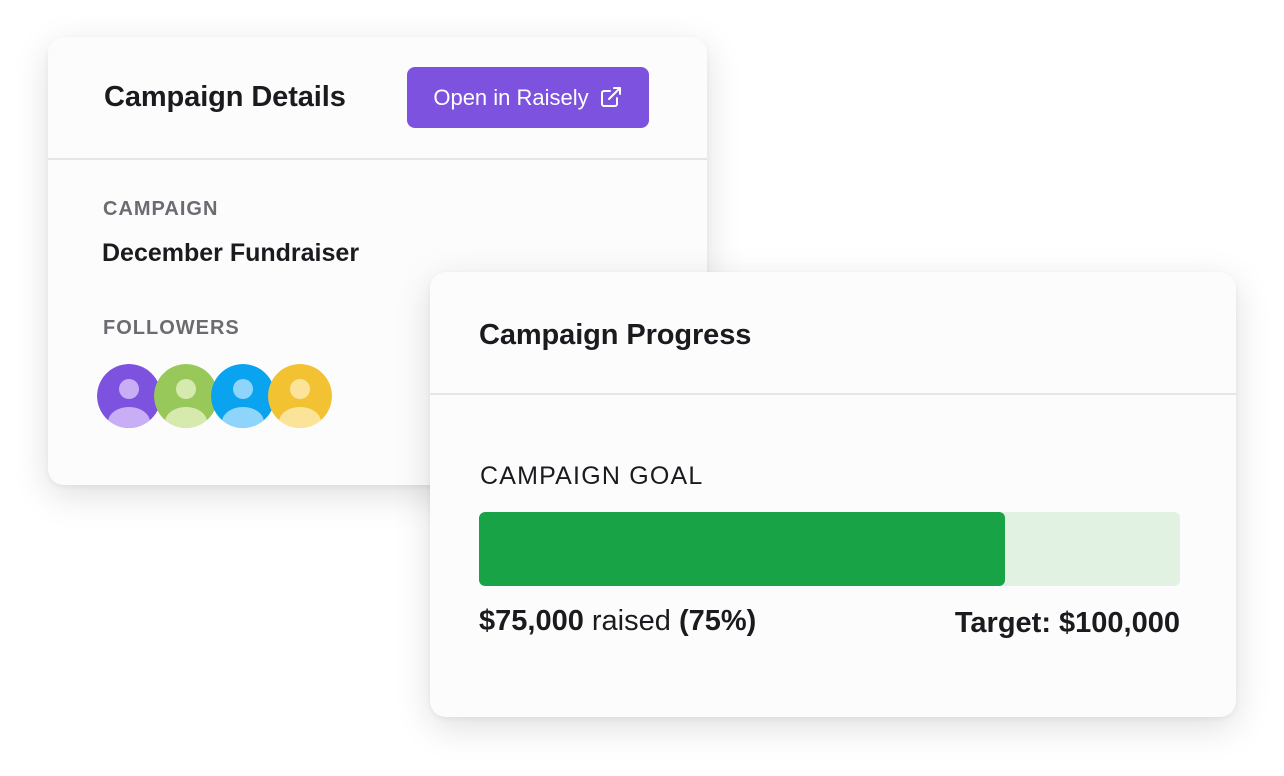 The width and height of the screenshot is (1284, 776). Describe the element at coordinates (1067, 623) in the screenshot. I see `target-amount: Target: $100,000` at that location.